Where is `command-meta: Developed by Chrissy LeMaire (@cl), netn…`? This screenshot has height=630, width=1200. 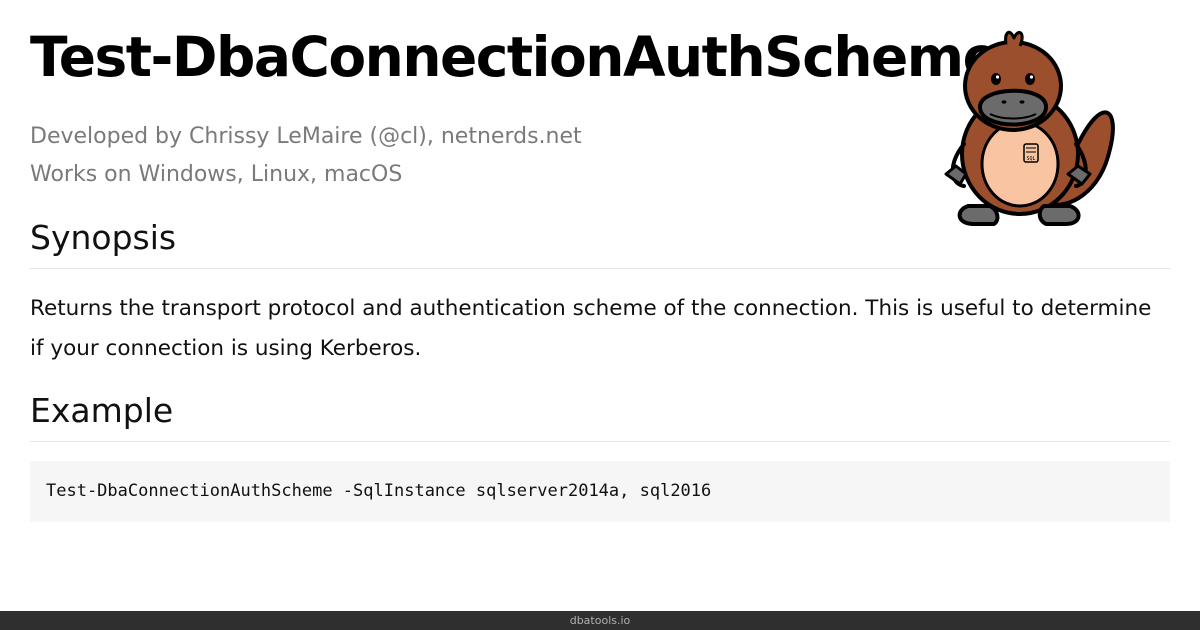
command-meta: Developed by Chrissy LeMaire (@cl), netn… is located at coordinates (306, 156).